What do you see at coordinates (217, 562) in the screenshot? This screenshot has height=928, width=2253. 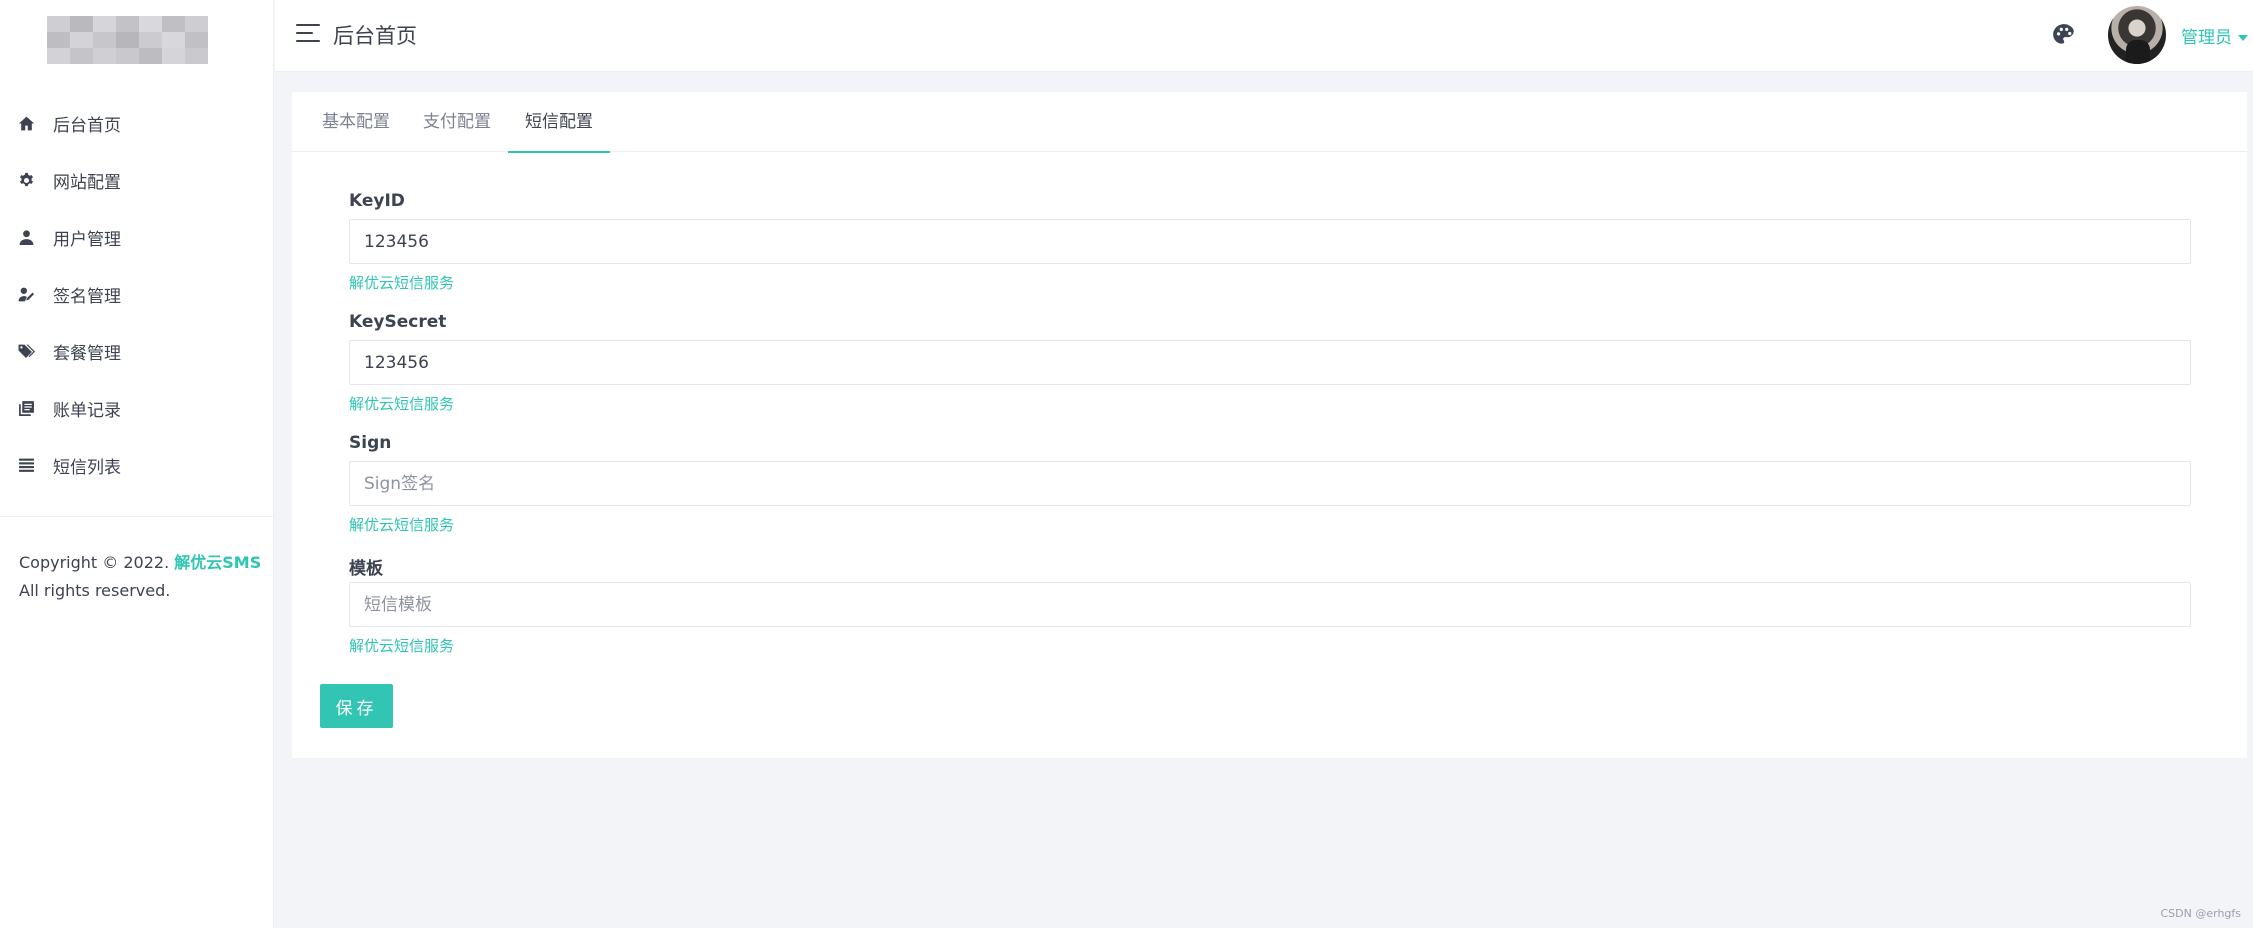 I see `copyright-link: 解优云SMS` at bounding box center [217, 562].